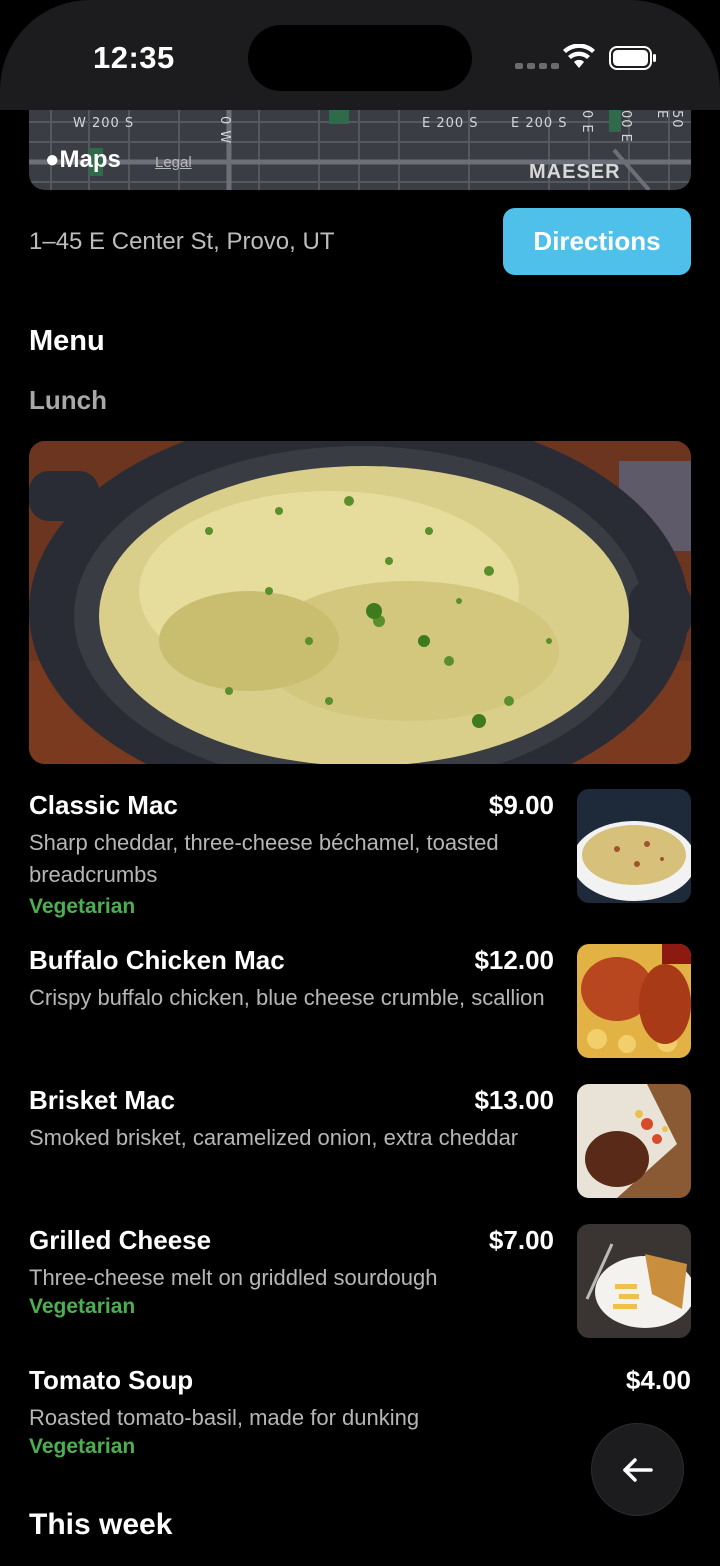  I want to click on back-button, so click(637, 1469).